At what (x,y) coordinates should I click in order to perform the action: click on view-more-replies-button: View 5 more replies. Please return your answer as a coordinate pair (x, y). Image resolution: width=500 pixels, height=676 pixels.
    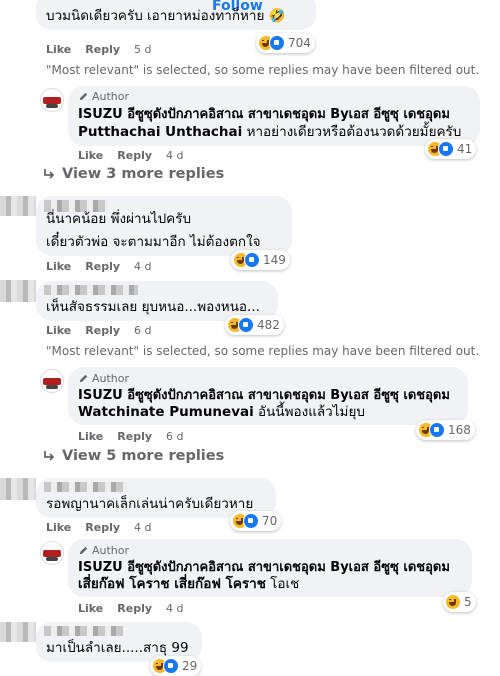
    Looking at the image, I should click on (133, 456).